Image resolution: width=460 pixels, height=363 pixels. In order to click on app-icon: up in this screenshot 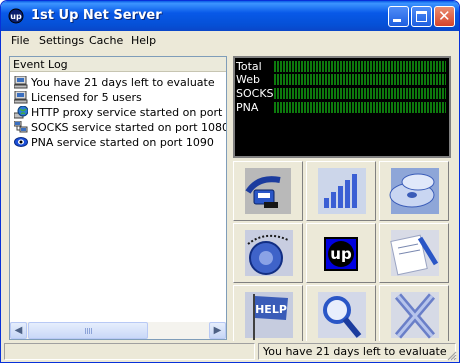, I will do `click(16, 16)`.